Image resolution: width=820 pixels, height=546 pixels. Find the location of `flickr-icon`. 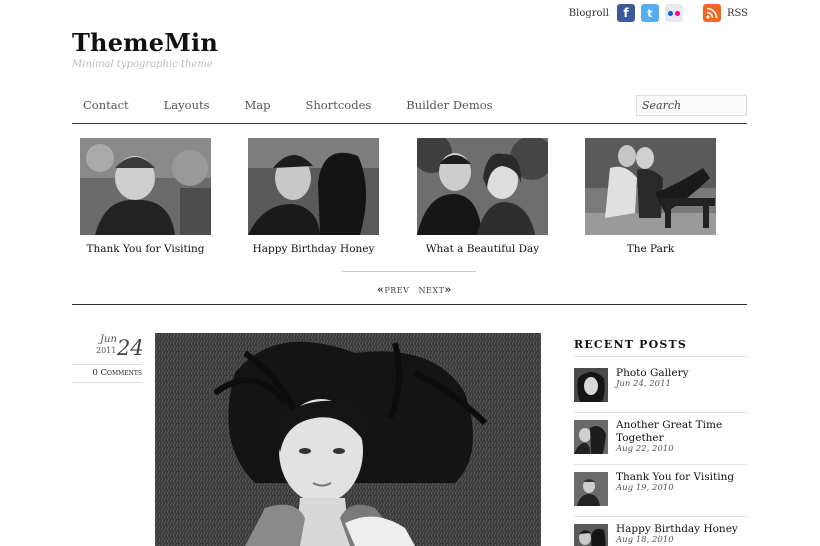

flickr-icon is located at coordinates (673, 13).